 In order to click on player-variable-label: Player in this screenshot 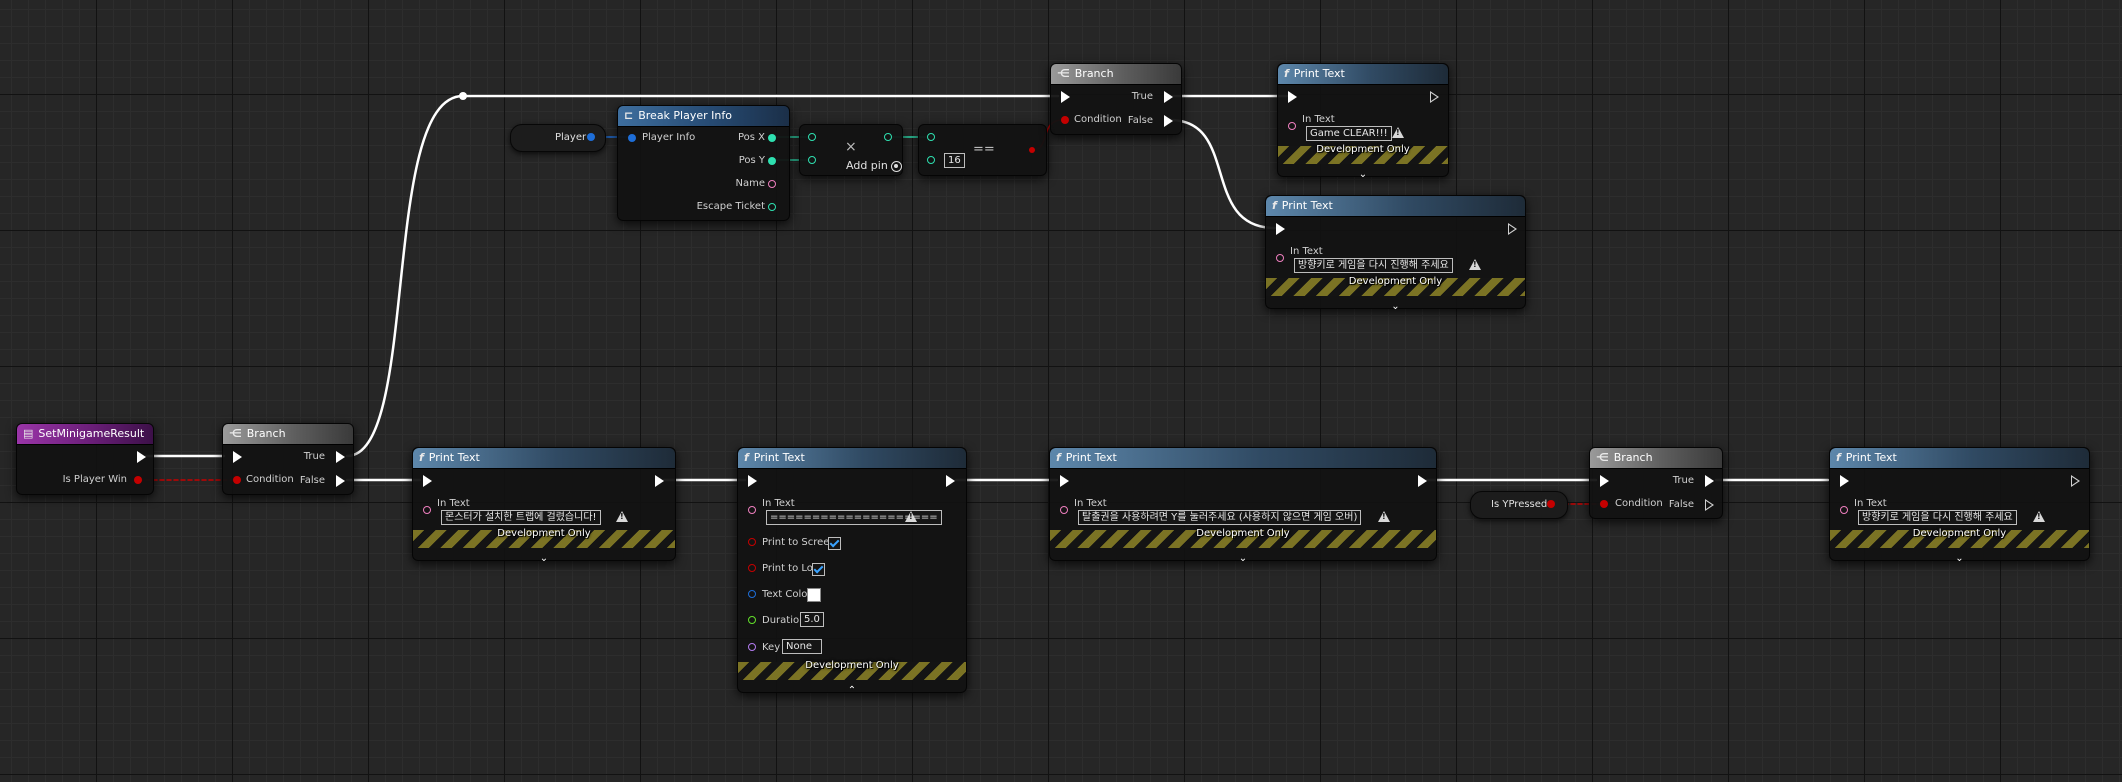, I will do `click(571, 137)`.